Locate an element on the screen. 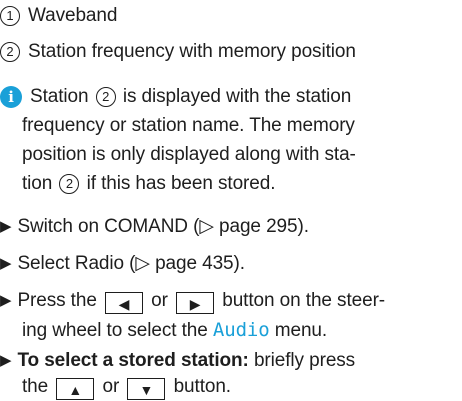 The image size is (462, 401). legend-item-2: 2 Station frequency with memory position is located at coordinates (178, 52).